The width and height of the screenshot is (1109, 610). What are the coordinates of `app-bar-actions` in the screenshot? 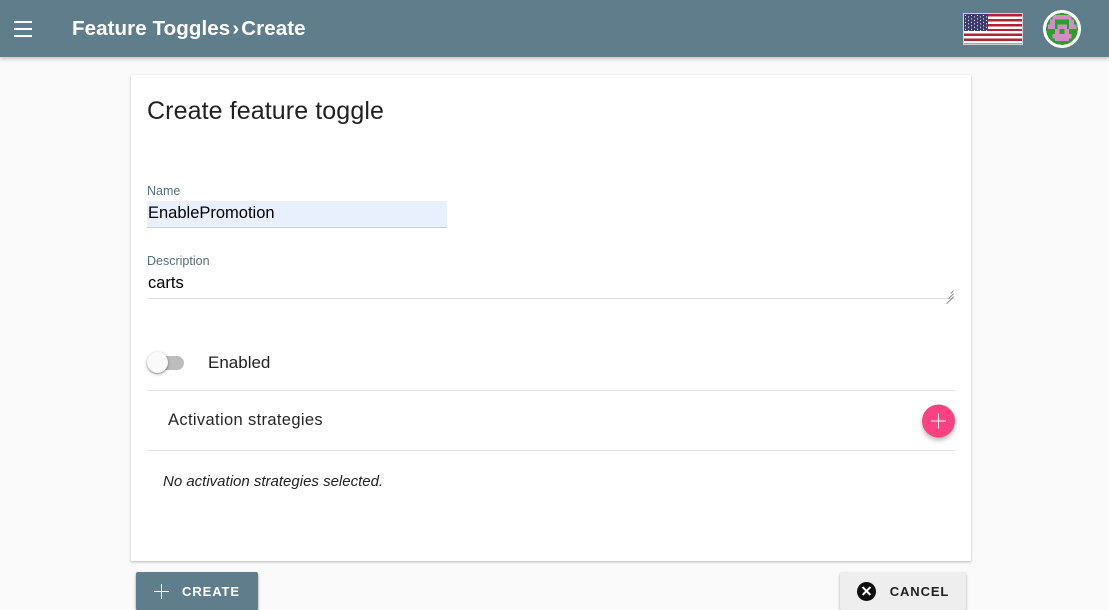 It's located at (1036, 28).